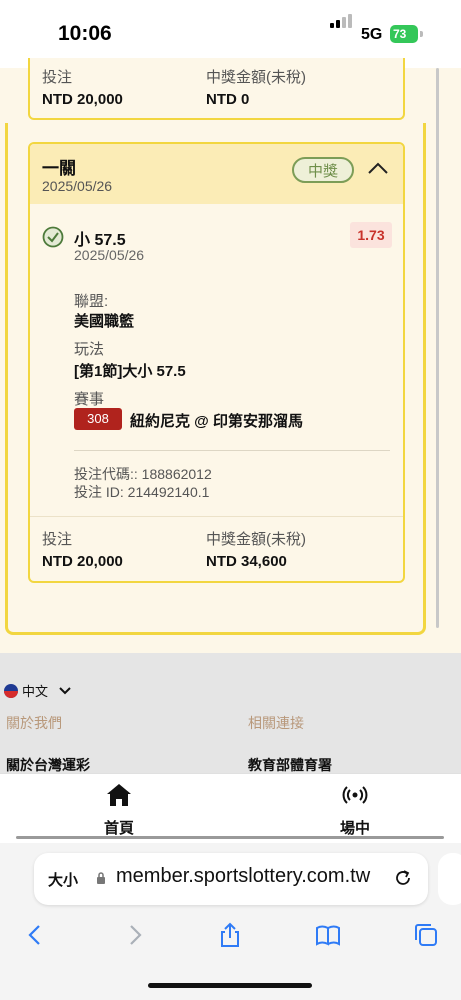 Image resolution: width=461 pixels, height=1000 pixels. What do you see at coordinates (216, 516) in the screenshot?
I see `summary-divider` at bounding box center [216, 516].